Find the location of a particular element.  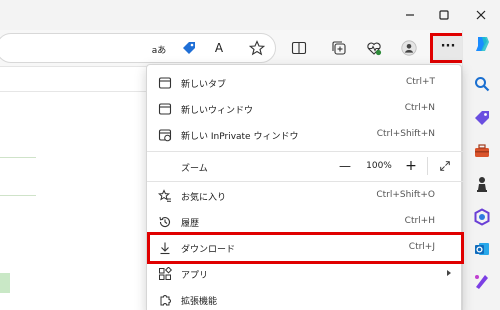

zoom-level: 100% is located at coordinates (379, 166).